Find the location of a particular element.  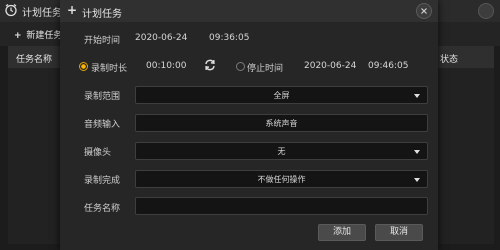

column-header-name: 任务名称 is located at coordinates (34, 60).